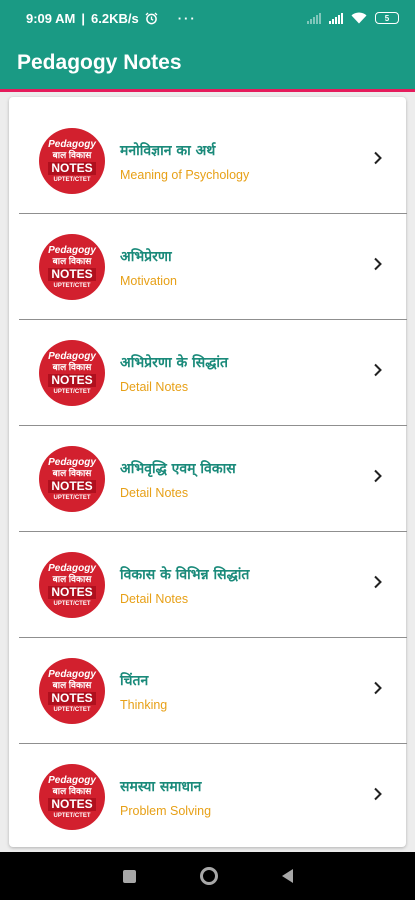 This screenshot has height=900, width=415. Describe the element at coordinates (187, 18) in the screenshot. I see `more-notifications-indicator: ···` at that location.